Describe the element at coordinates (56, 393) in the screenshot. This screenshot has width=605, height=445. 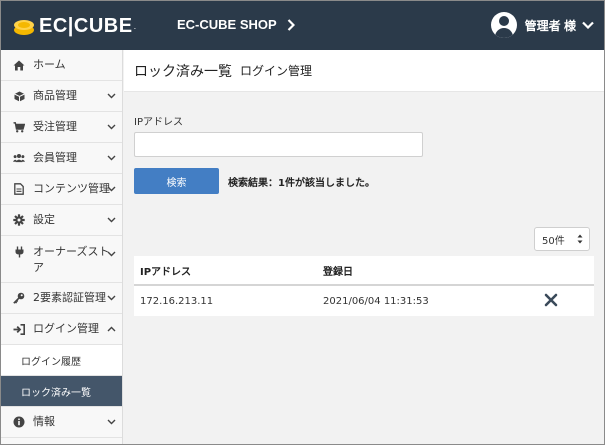
I see `sidebar-subitem-label: ロック済み一覧` at that location.